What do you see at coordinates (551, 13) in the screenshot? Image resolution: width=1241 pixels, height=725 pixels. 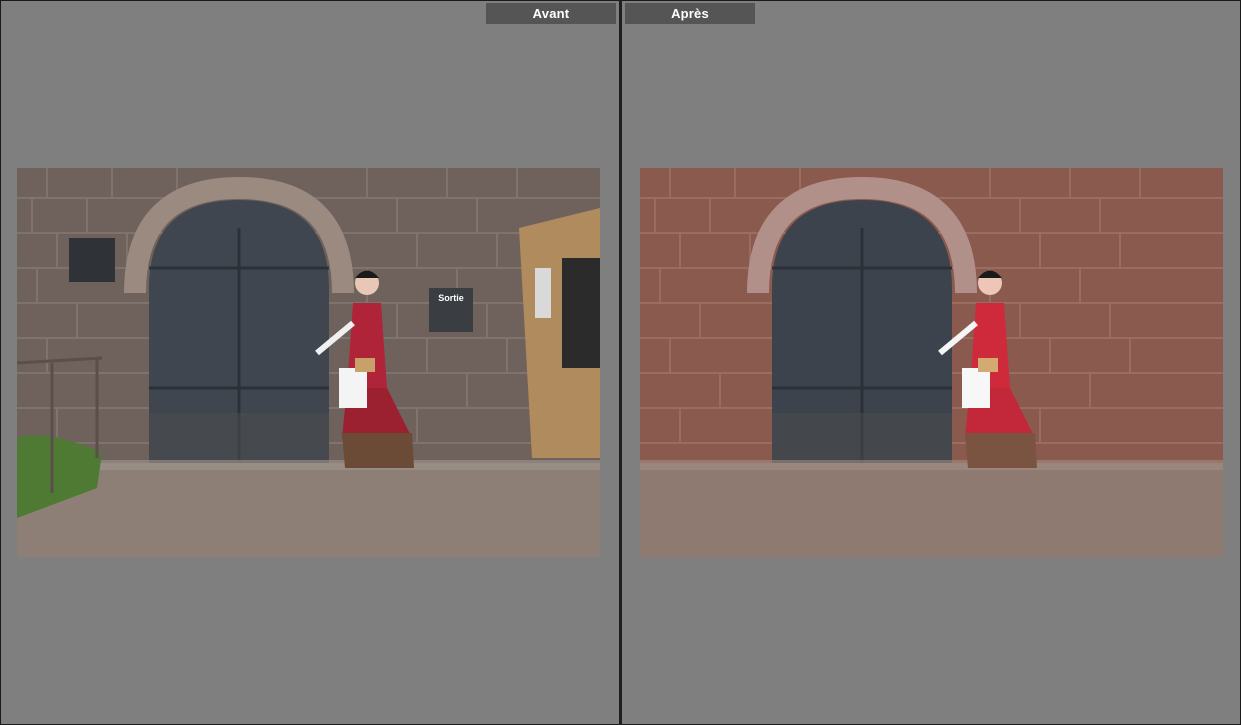 I see `before-label: Avant` at bounding box center [551, 13].